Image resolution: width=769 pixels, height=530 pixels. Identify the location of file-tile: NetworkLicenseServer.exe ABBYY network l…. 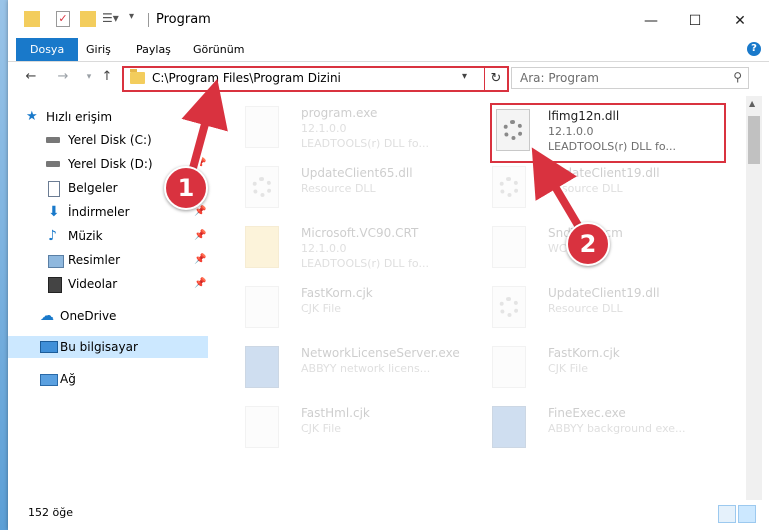
(360, 374).